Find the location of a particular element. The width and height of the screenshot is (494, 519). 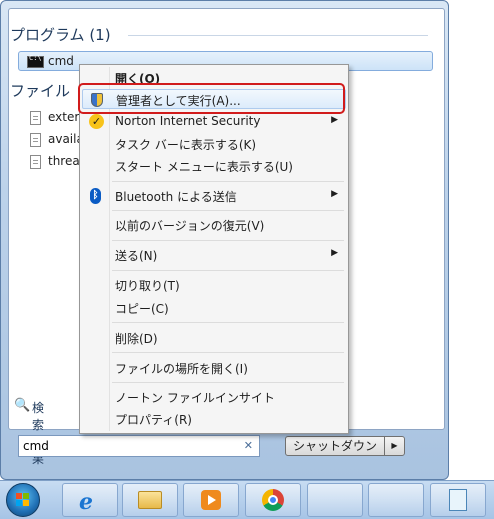

folder-icon is located at coordinates (150, 500).